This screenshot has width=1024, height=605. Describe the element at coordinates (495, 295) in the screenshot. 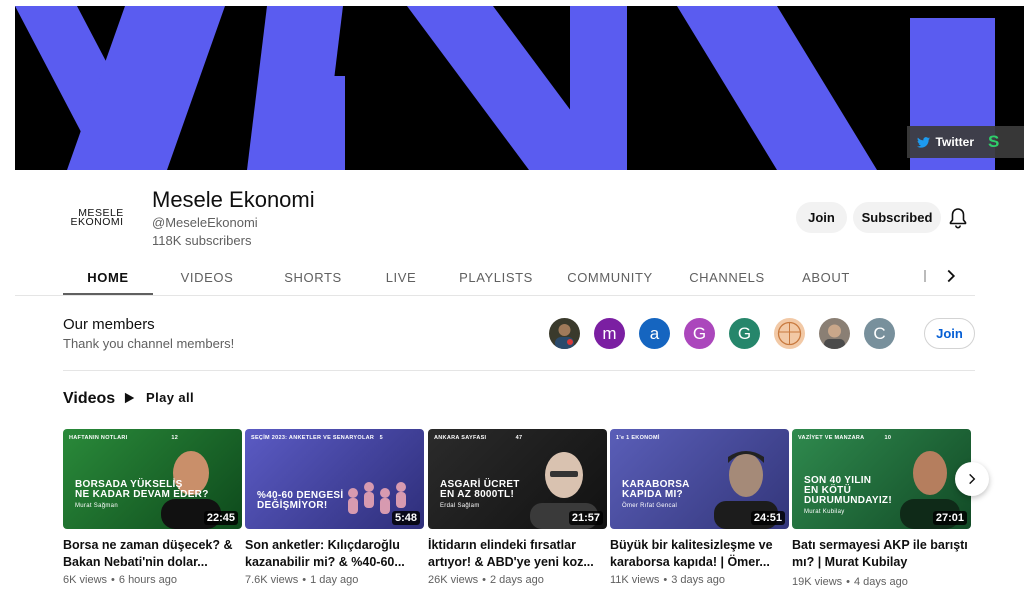

I see `tabs-divider` at that location.